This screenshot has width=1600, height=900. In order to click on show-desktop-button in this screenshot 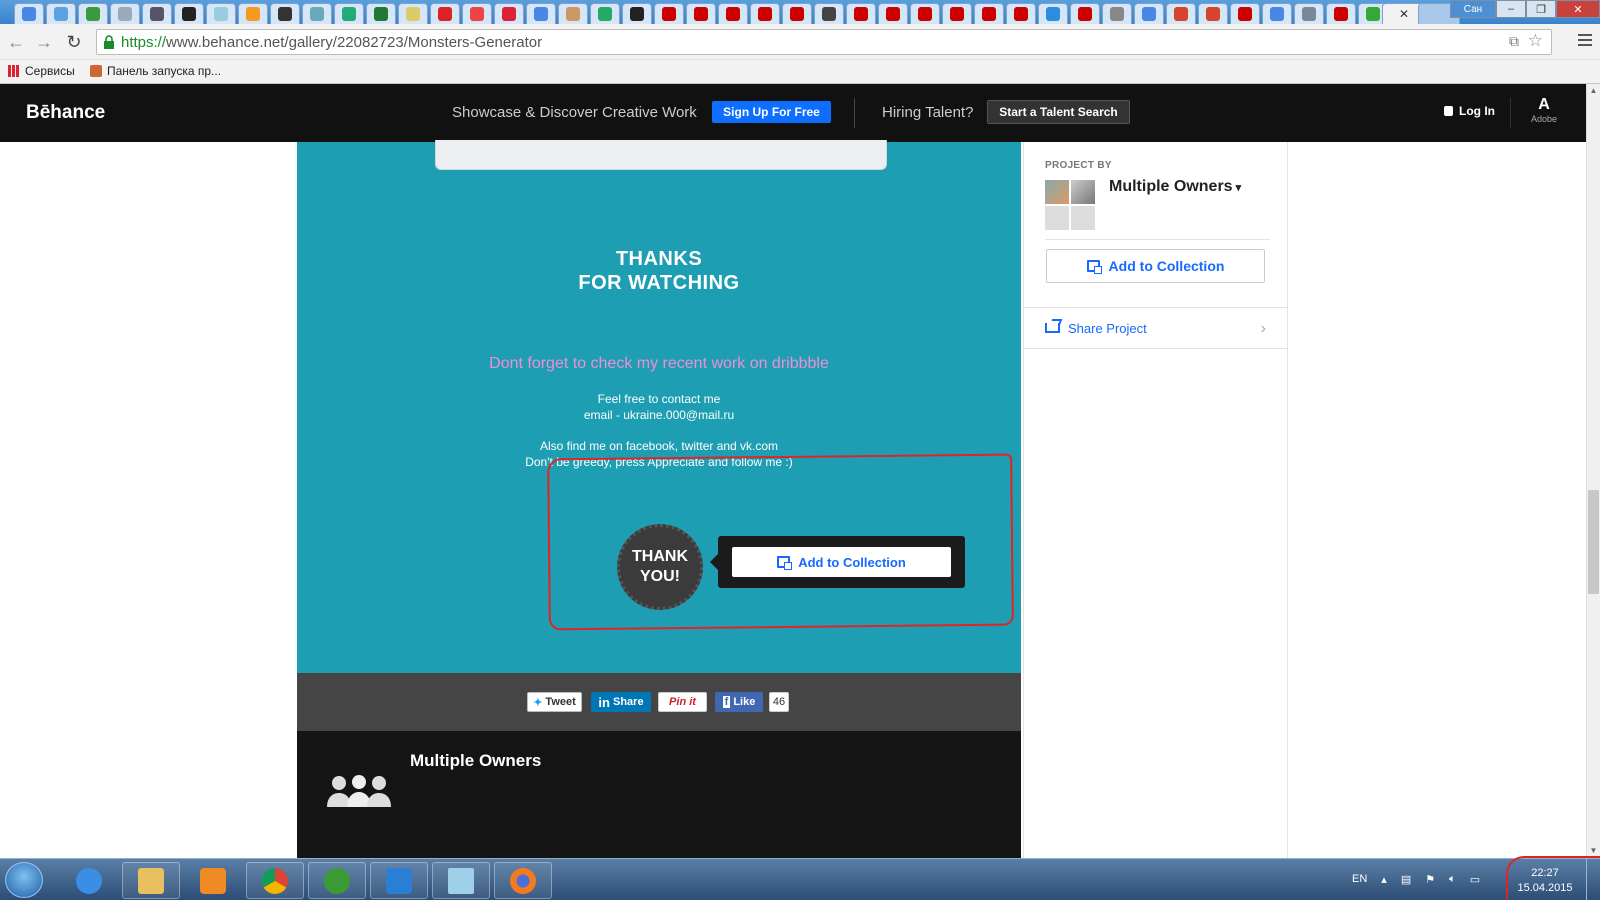, I will do `click(1593, 879)`.